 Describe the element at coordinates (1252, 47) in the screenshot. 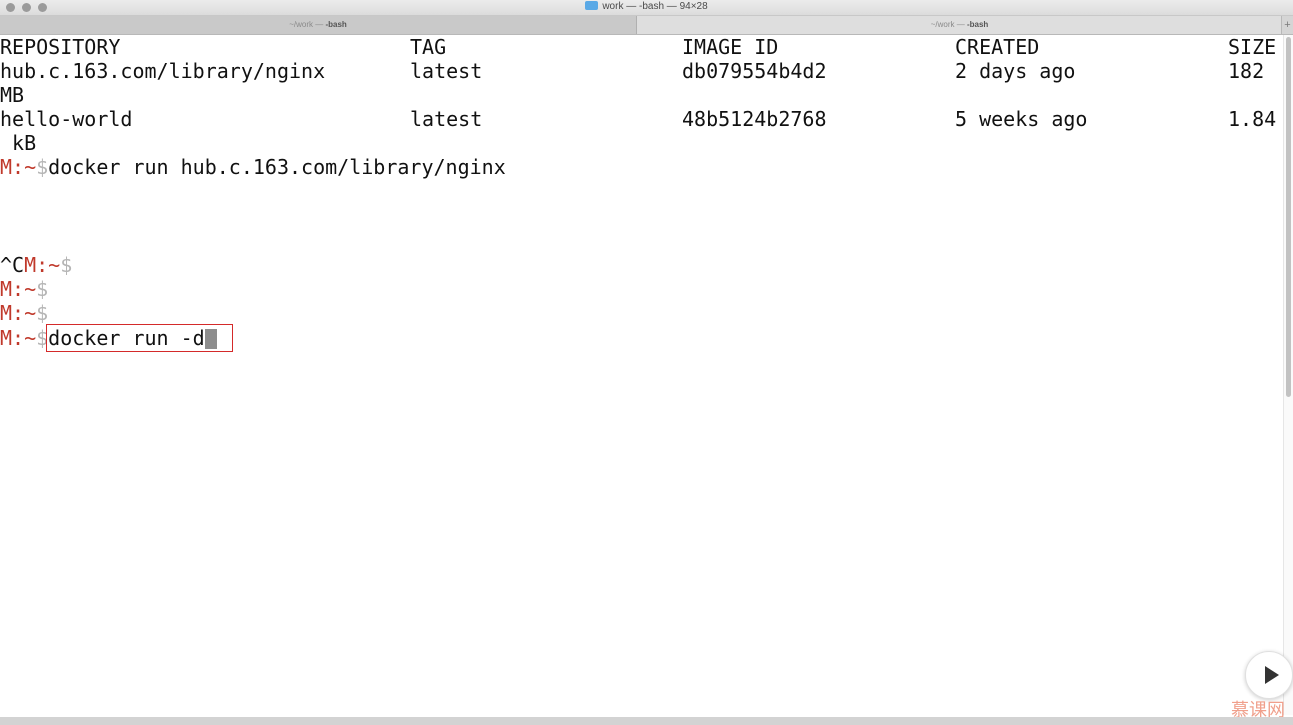

I see `header-size: SIZE` at that location.